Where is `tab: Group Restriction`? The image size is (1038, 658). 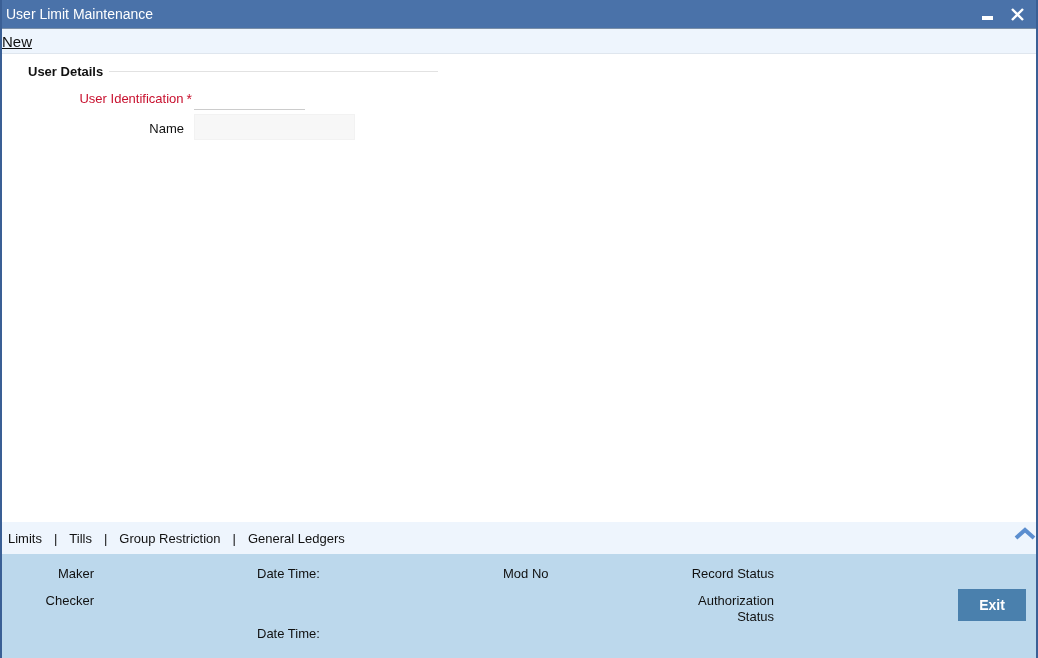 tab: Group Restriction is located at coordinates (170, 538).